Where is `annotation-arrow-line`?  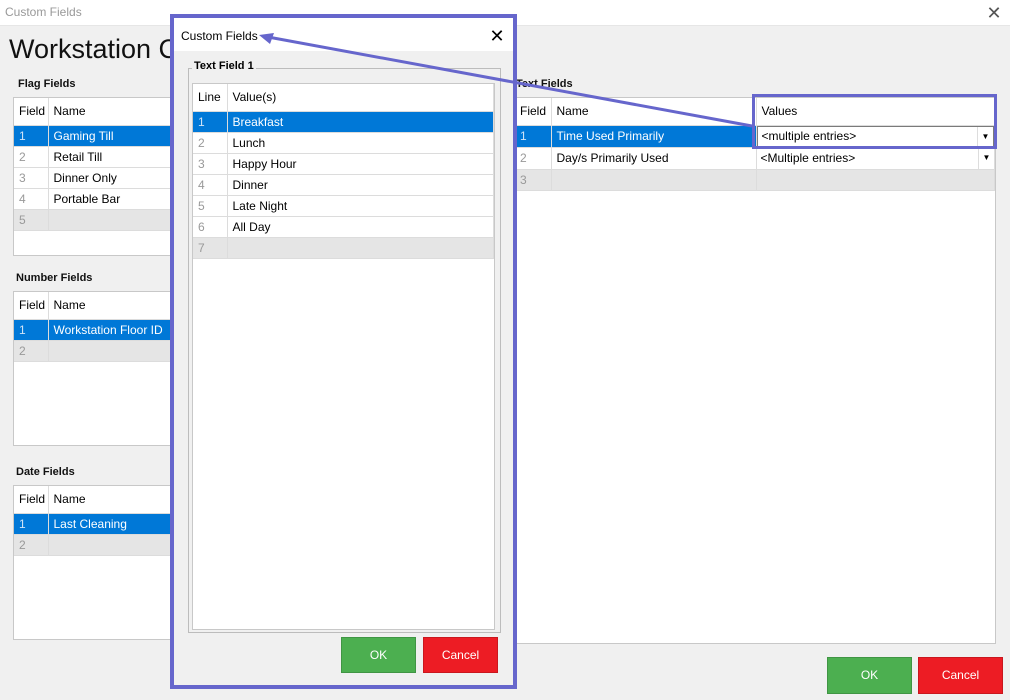 annotation-arrow-line is located at coordinates (510, 81).